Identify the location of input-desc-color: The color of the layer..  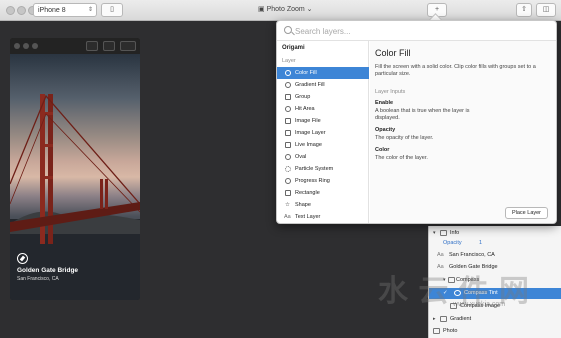
(401, 158).